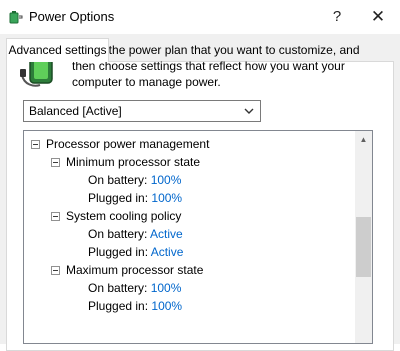 Image resolution: width=400 pixels, height=351 pixels. What do you see at coordinates (142, 111) in the screenshot?
I see `power-plan-select: Balanced [Active]` at bounding box center [142, 111].